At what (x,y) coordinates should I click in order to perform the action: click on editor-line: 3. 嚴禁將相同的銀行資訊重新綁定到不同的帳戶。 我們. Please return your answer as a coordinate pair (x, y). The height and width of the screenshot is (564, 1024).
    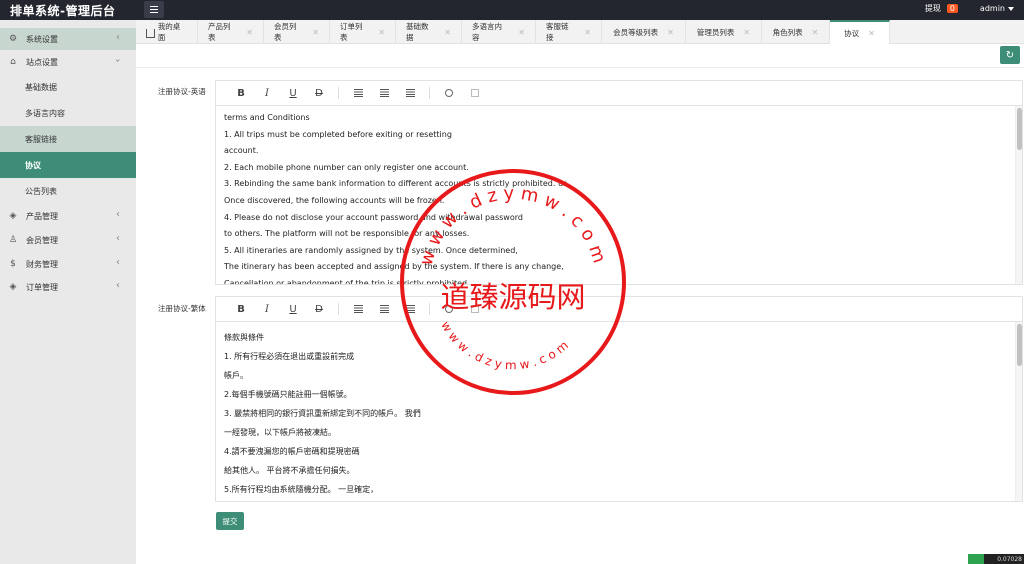
    Looking at the image, I should click on (322, 413).